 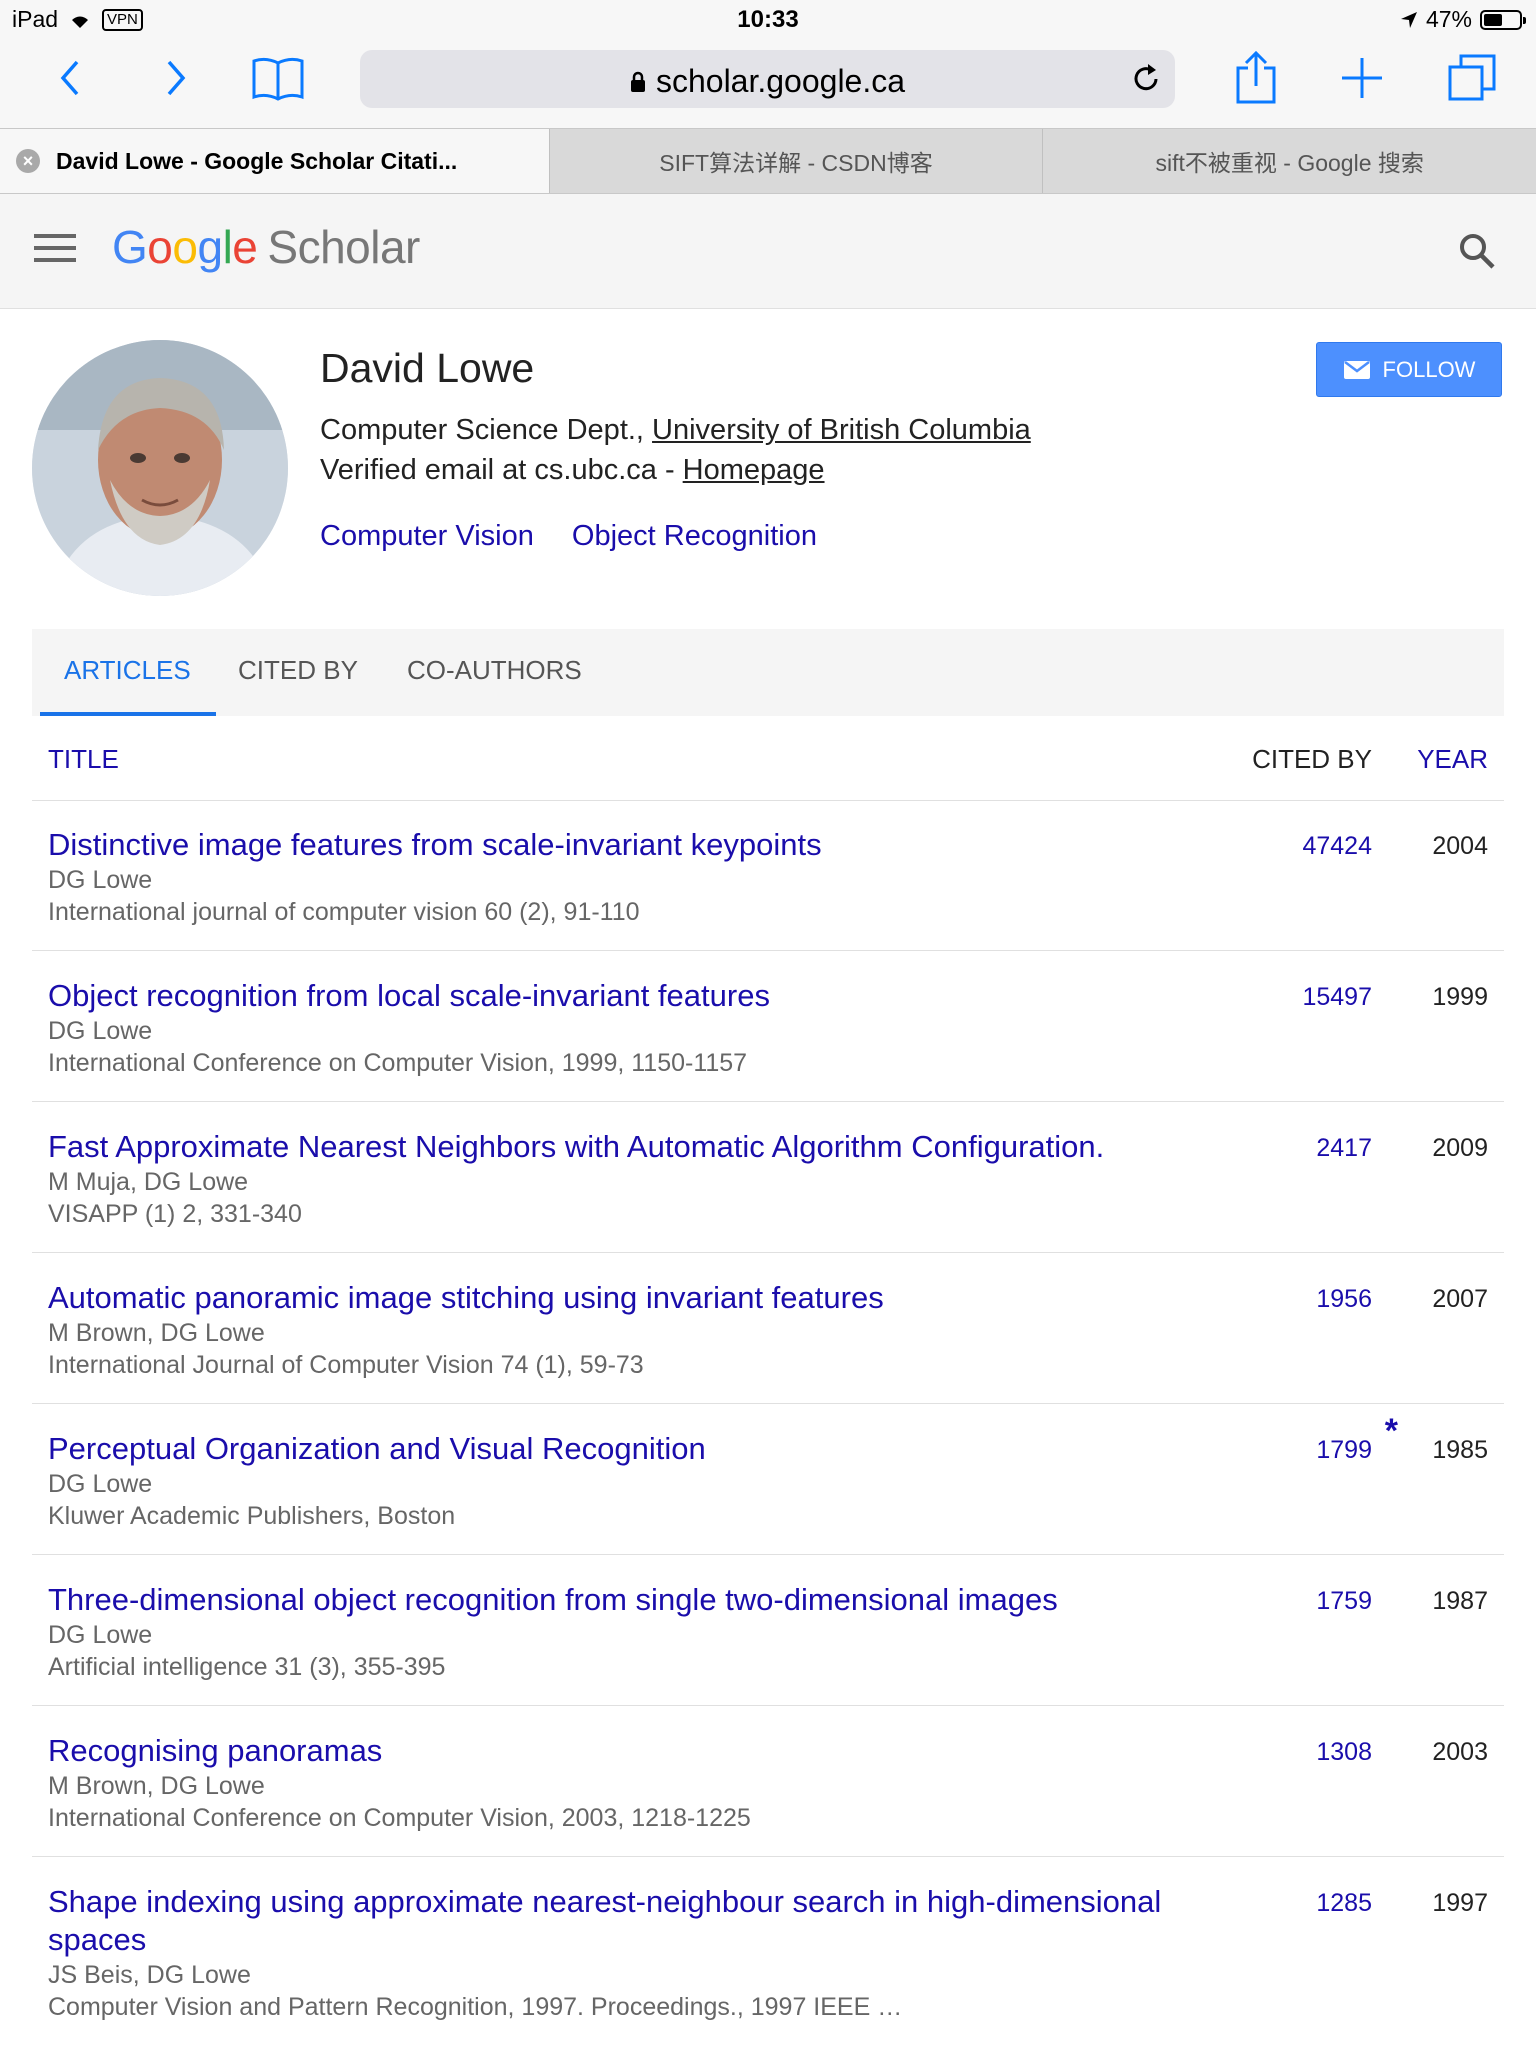 What do you see at coordinates (1448, 19) in the screenshot?
I see `battery-percent: 47%` at bounding box center [1448, 19].